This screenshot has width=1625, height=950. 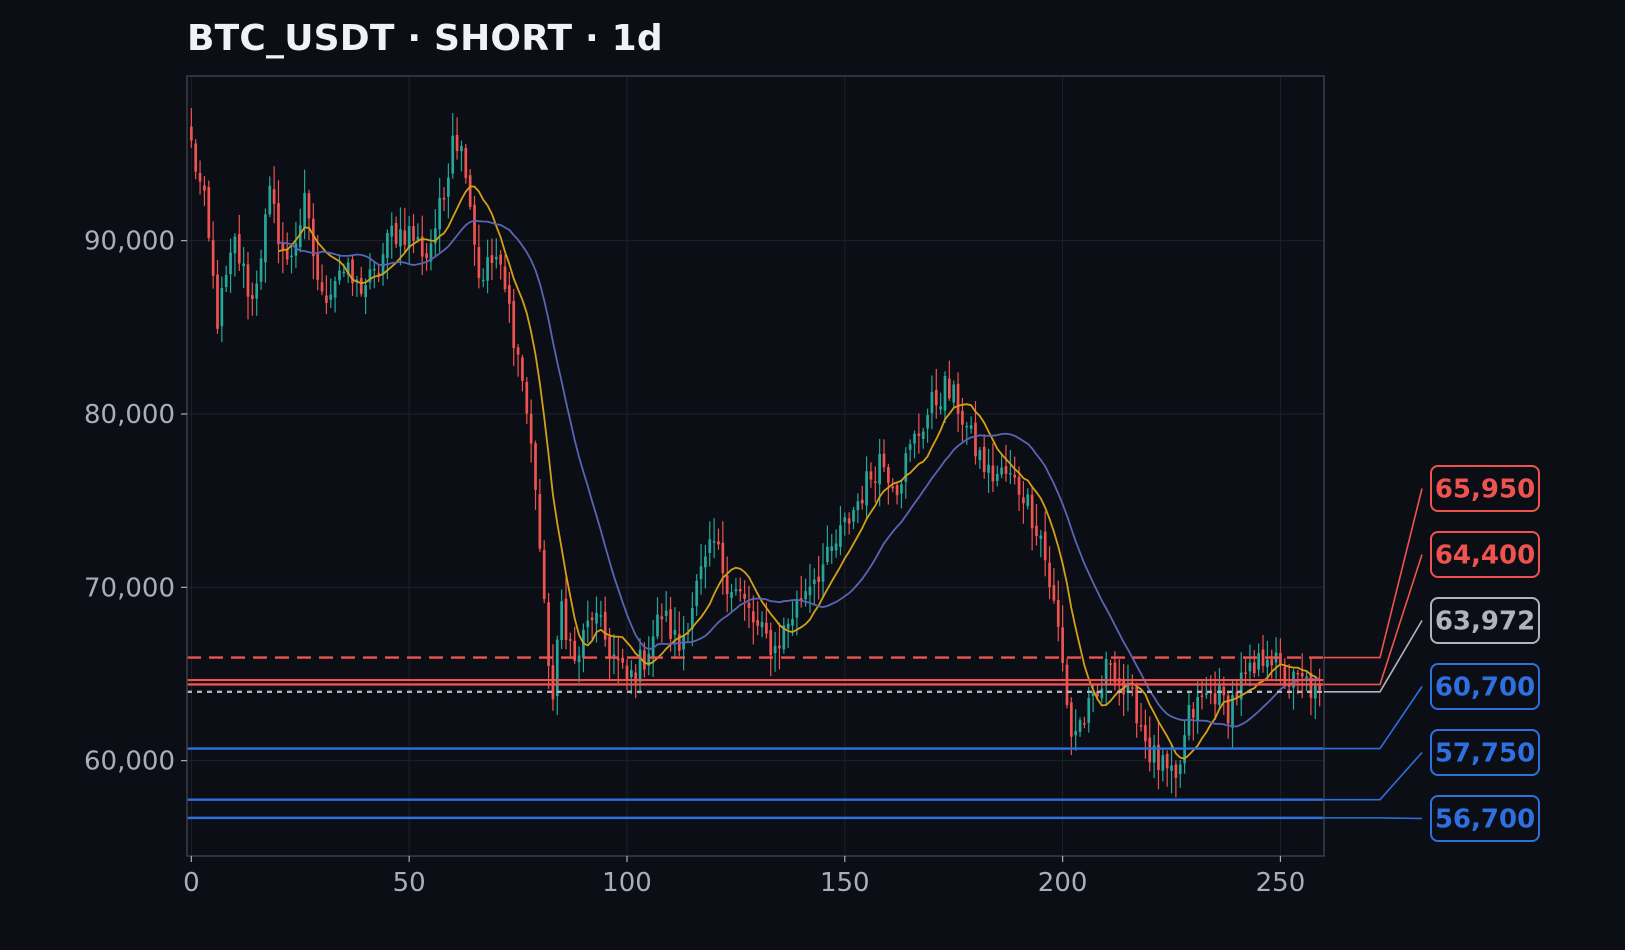 I want to click on level-label: 63,972, so click(x=1485, y=622).